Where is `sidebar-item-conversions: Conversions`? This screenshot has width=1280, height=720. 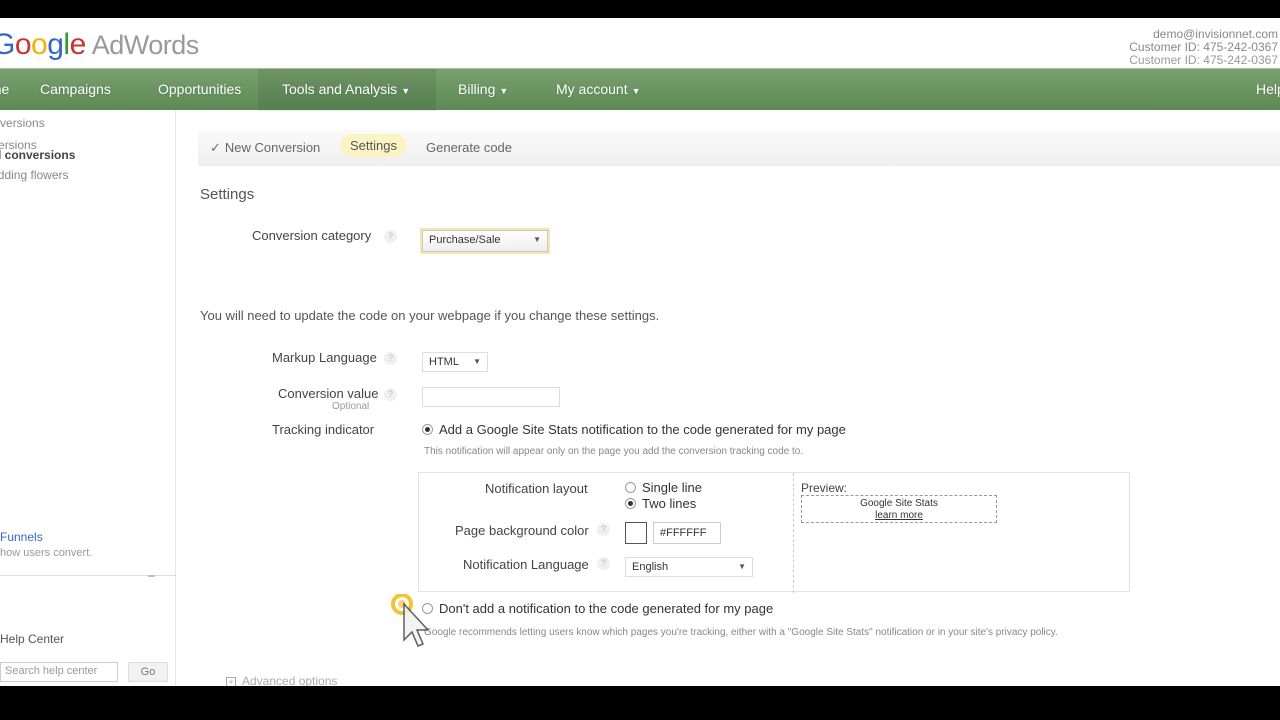
sidebar-item-conversions: Conversions is located at coordinates (22, 123).